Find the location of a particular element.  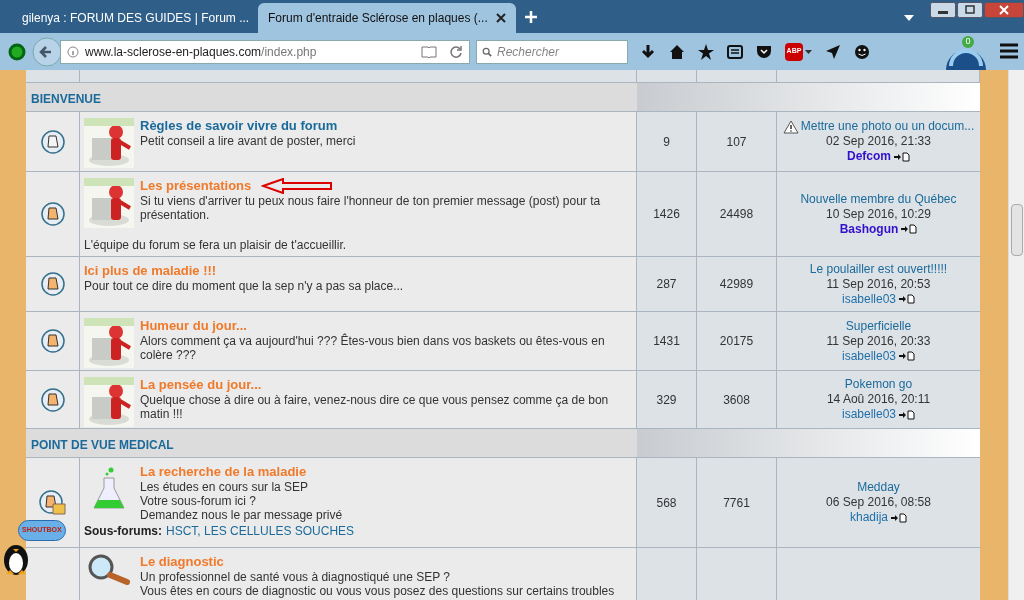

maximize-icon is located at coordinates (970, 10).